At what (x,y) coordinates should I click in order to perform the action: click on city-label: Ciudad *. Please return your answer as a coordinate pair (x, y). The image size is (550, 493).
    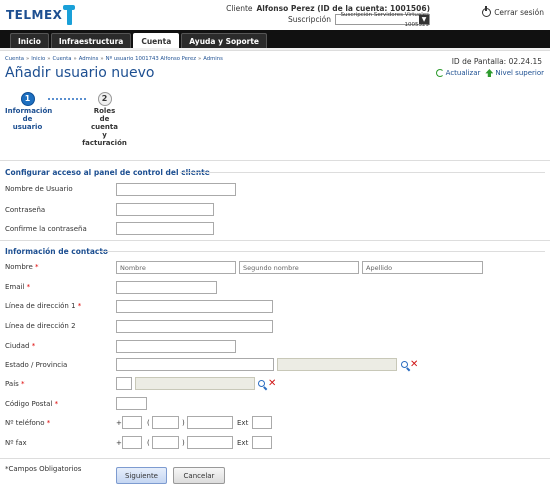
    Looking at the image, I should click on (20, 346).